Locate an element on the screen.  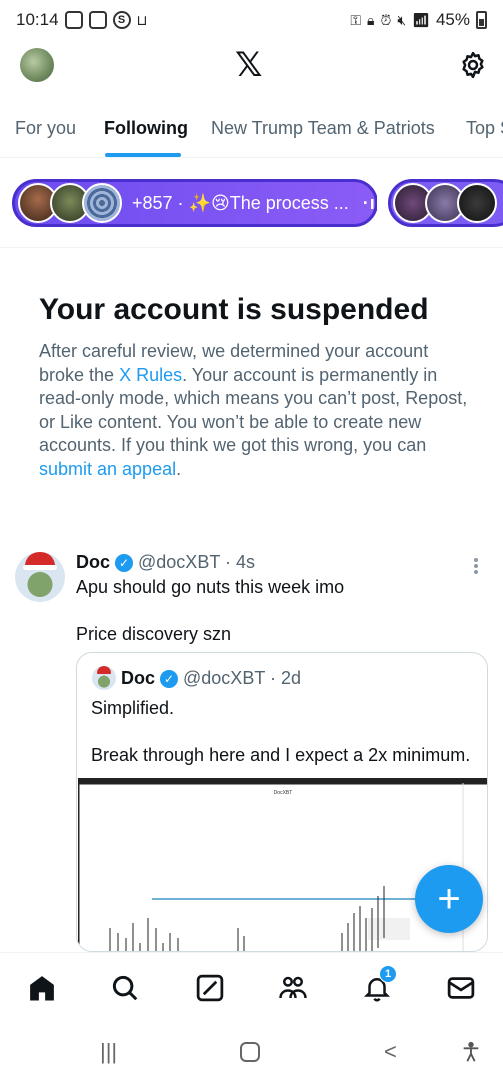
status-left: 10:14 S ⊔ is located at coordinates (81, 20).